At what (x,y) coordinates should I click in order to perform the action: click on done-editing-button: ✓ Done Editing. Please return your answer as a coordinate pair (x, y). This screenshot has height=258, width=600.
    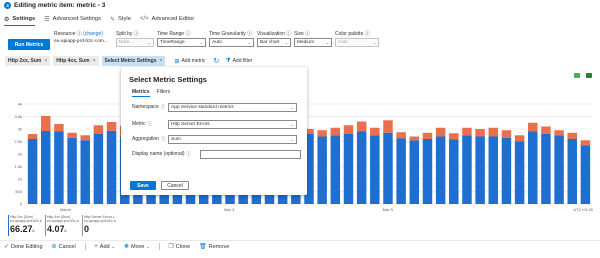
    Looking at the image, I should click on (23, 247).